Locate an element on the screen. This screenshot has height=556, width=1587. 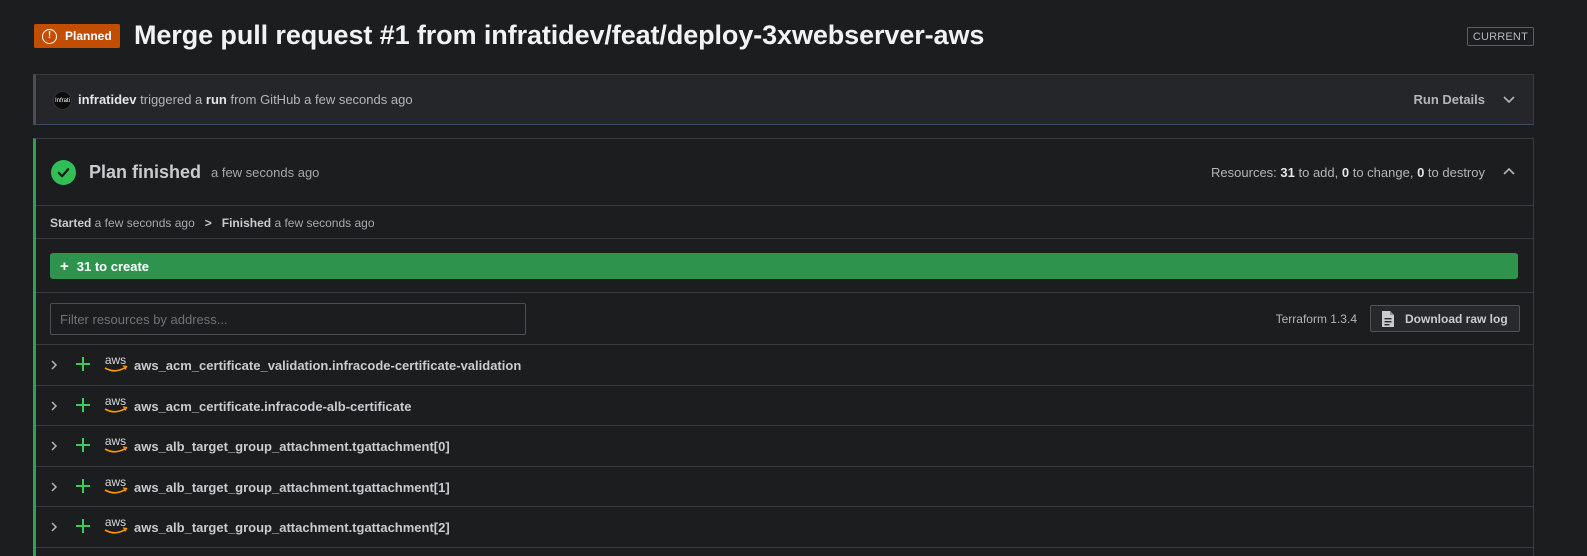
document-icon is located at coordinates (1388, 318).